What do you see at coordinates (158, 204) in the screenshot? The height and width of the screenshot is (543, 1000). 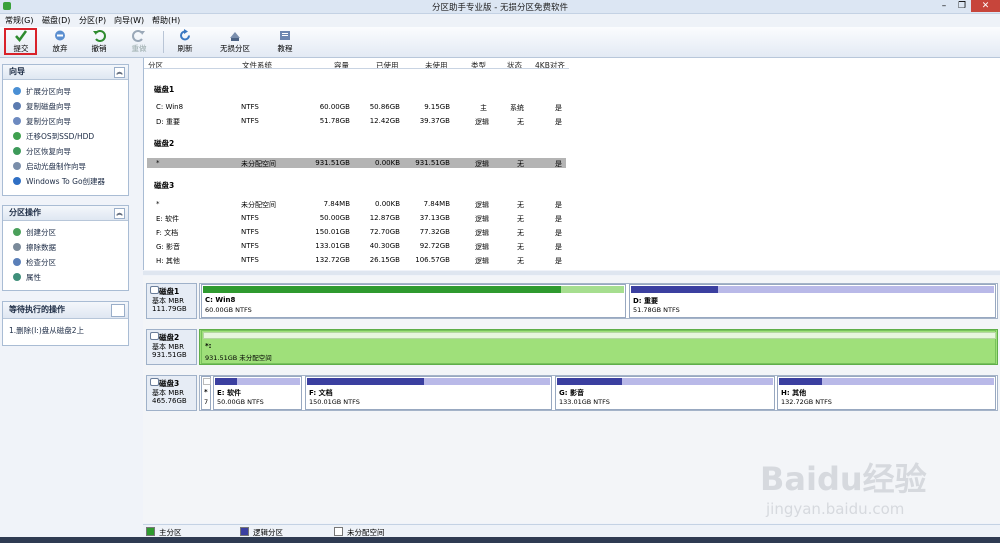 I see `cell-name: *` at bounding box center [158, 204].